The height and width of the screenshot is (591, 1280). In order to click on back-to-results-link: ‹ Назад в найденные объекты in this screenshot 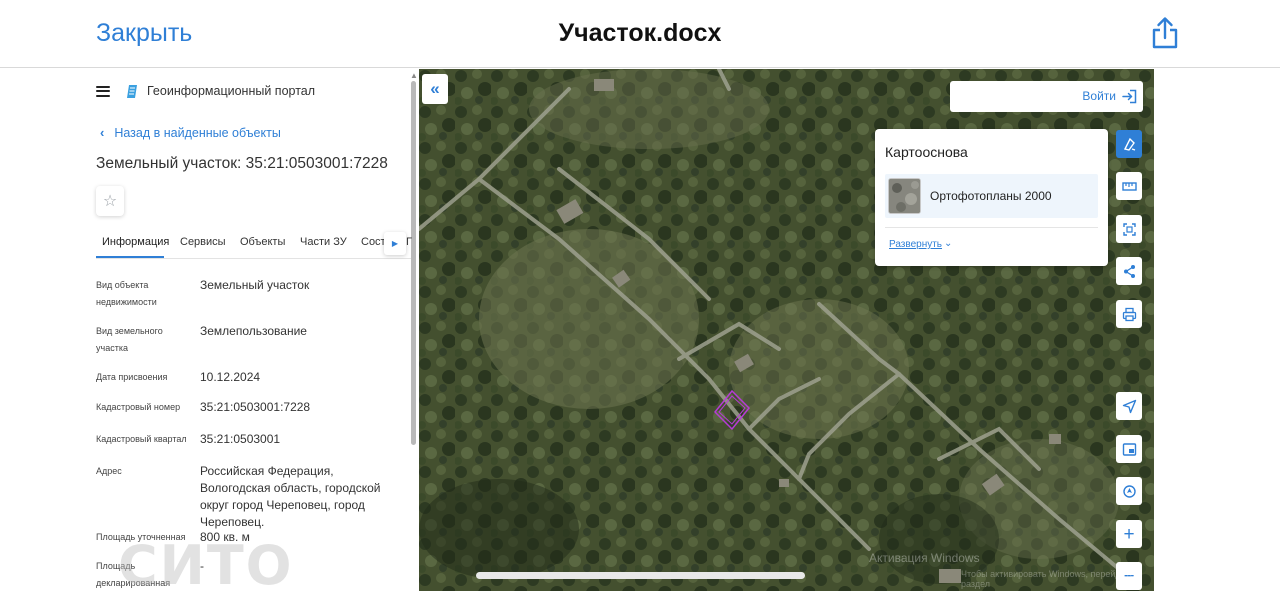, I will do `click(190, 132)`.